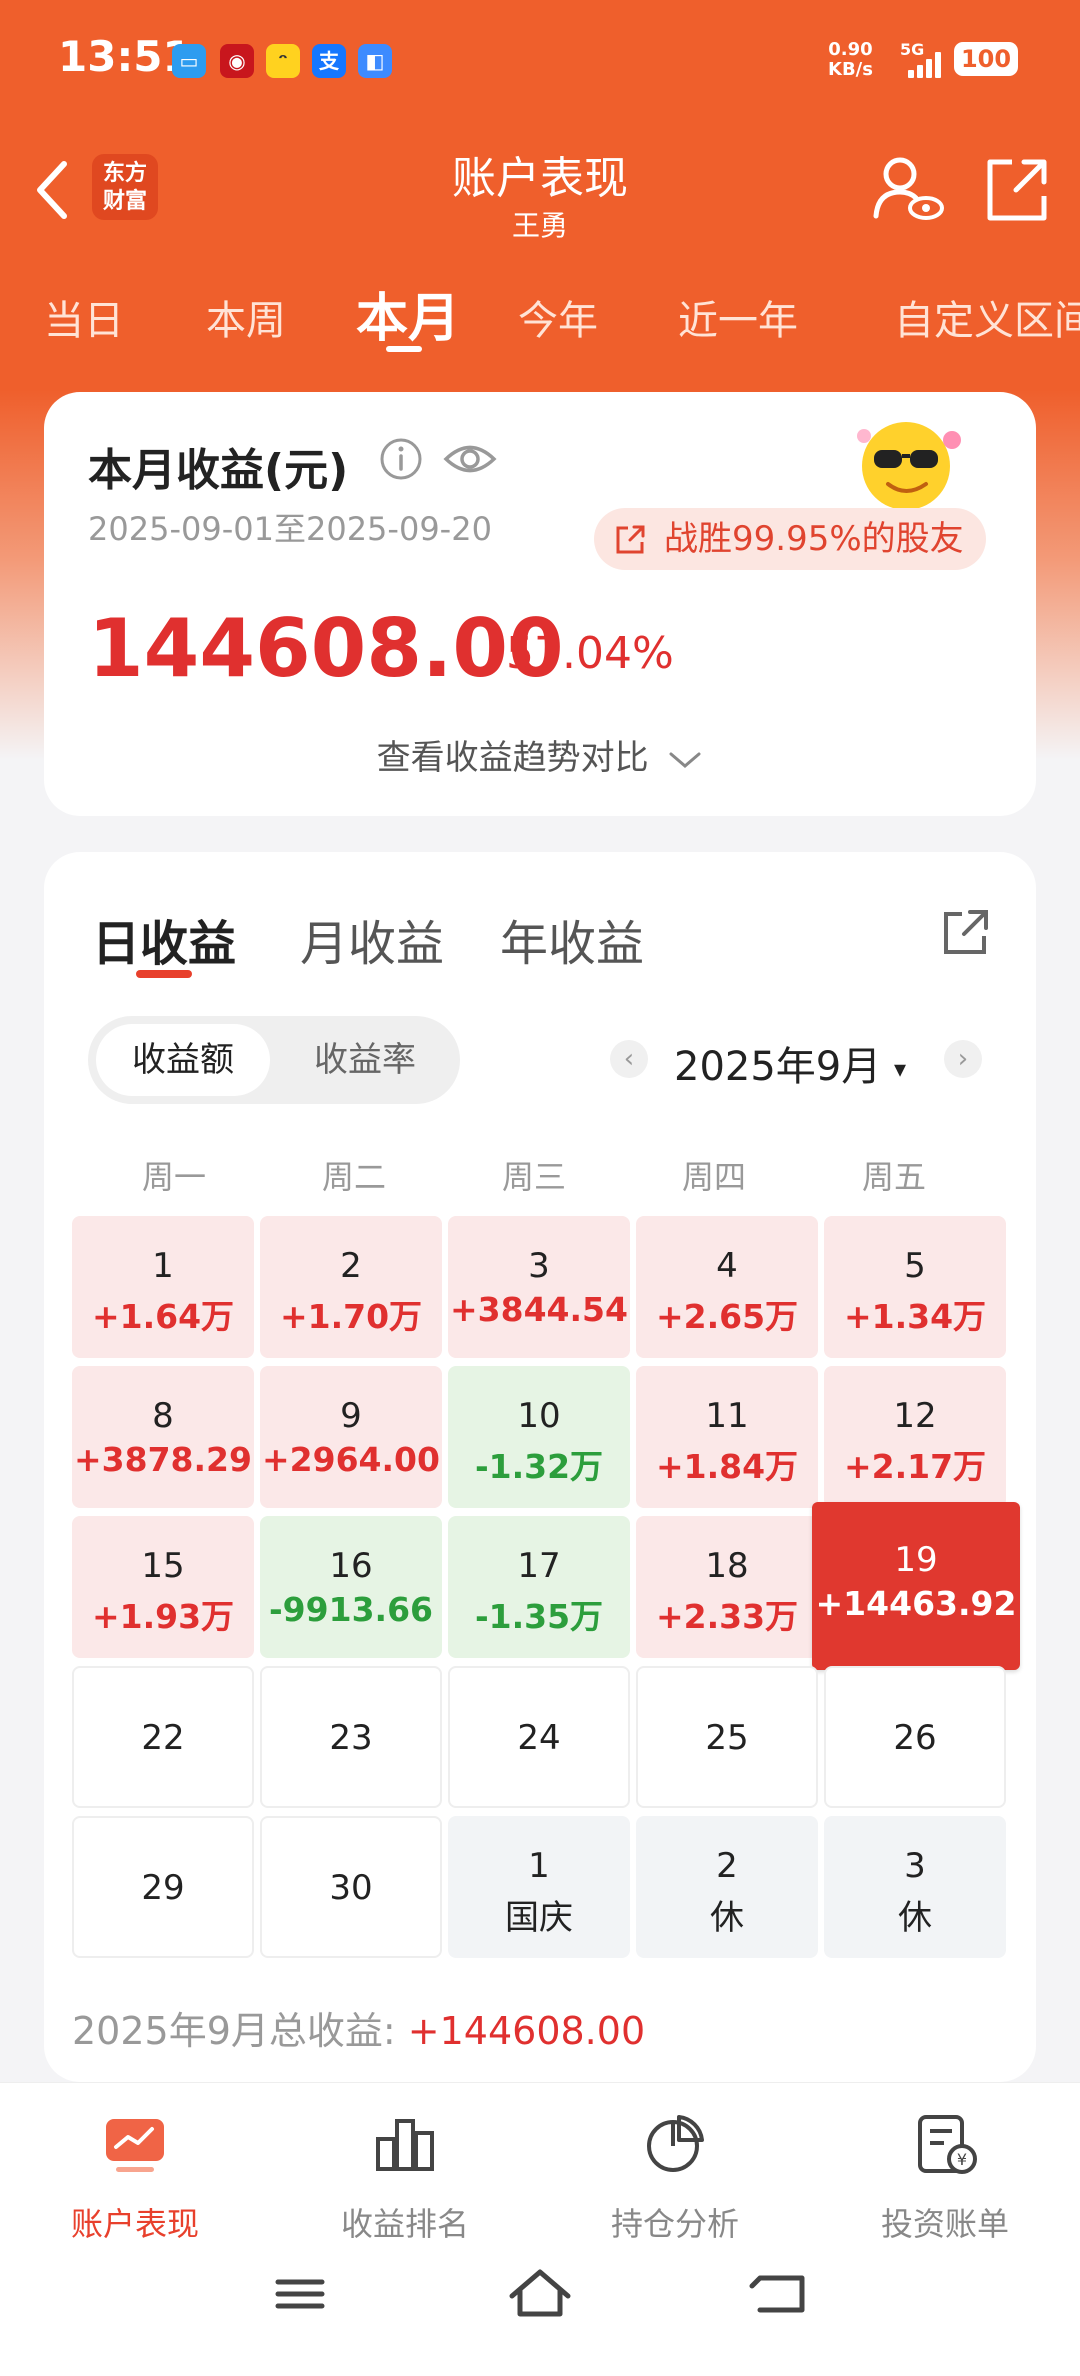  Describe the element at coordinates (916, 1586) in the screenshot. I see `calendar-day-cell: 19 +14463.92` at that location.